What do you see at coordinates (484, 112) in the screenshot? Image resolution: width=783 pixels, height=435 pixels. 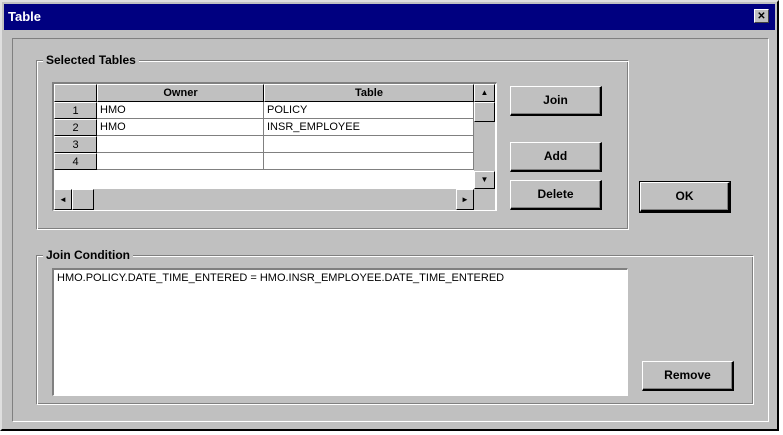 I see `vertical-scroll-thumb` at bounding box center [484, 112].